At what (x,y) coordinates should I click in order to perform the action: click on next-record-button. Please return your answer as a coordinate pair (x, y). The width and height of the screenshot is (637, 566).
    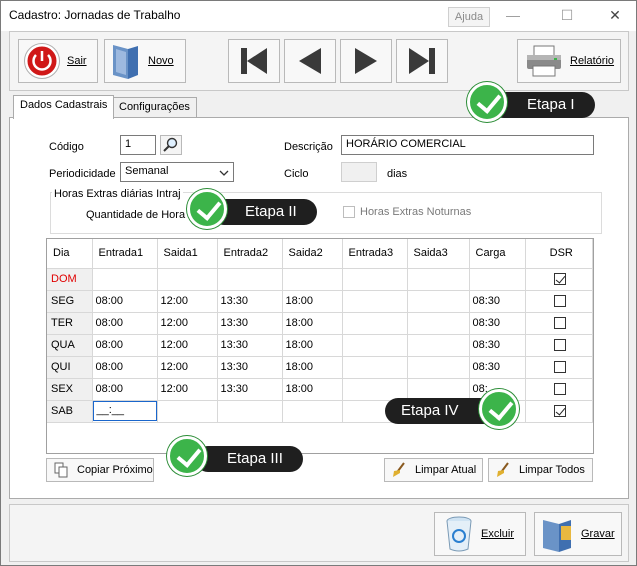
    Looking at the image, I should click on (366, 61).